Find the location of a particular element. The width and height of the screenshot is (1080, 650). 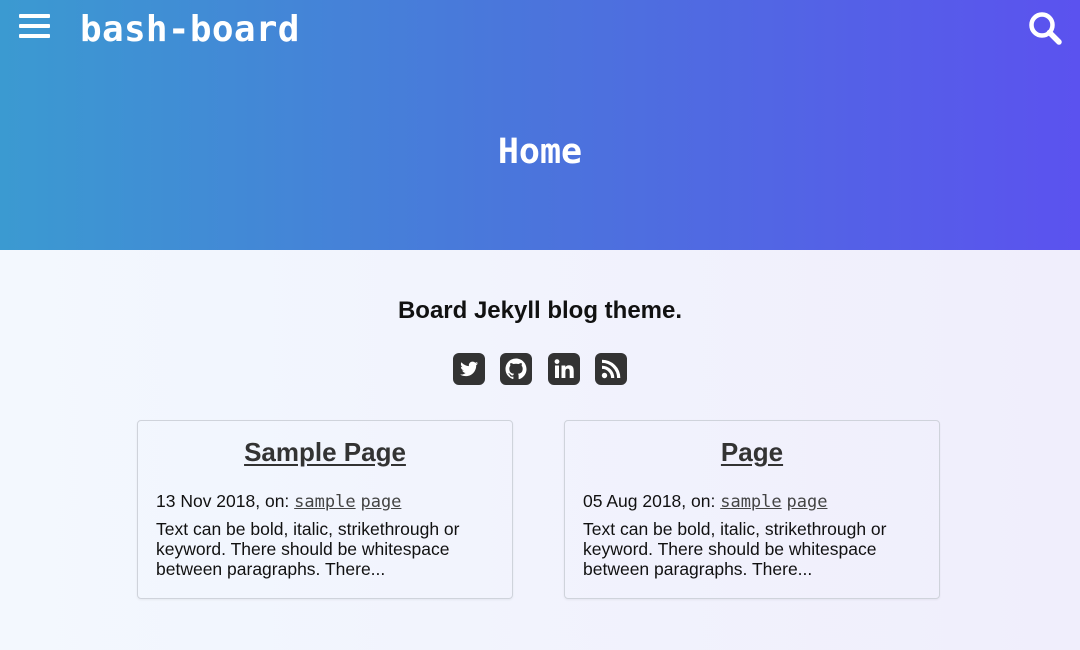

blog-tagline: Board Jekyll blog theme. is located at coordinates (540, 310).